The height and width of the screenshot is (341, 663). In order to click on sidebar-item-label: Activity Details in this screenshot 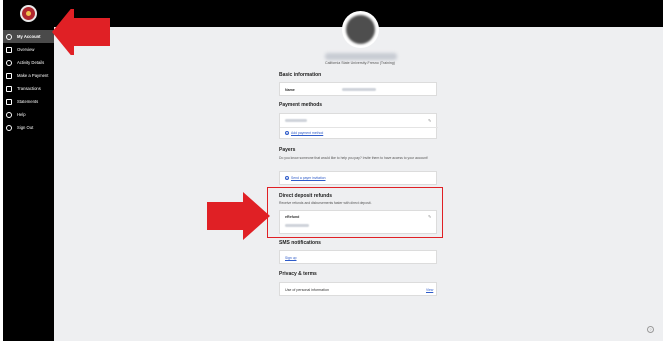, I will do `click(31, 62)`.